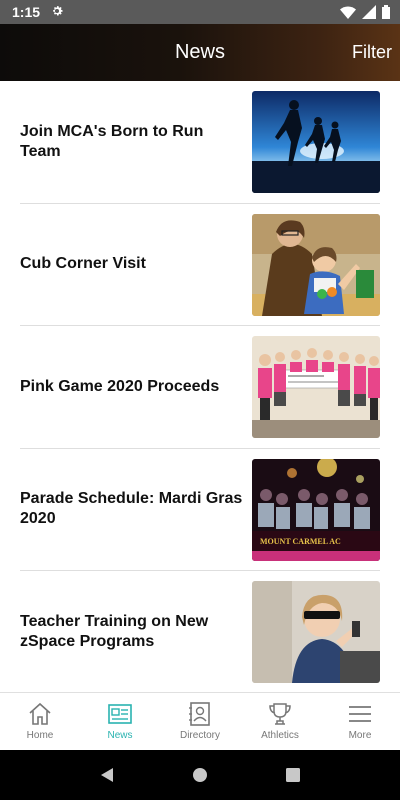  Describe the element at coordinates (372, 52) in the screenshot. I see `filter-button: Filter` at that location.